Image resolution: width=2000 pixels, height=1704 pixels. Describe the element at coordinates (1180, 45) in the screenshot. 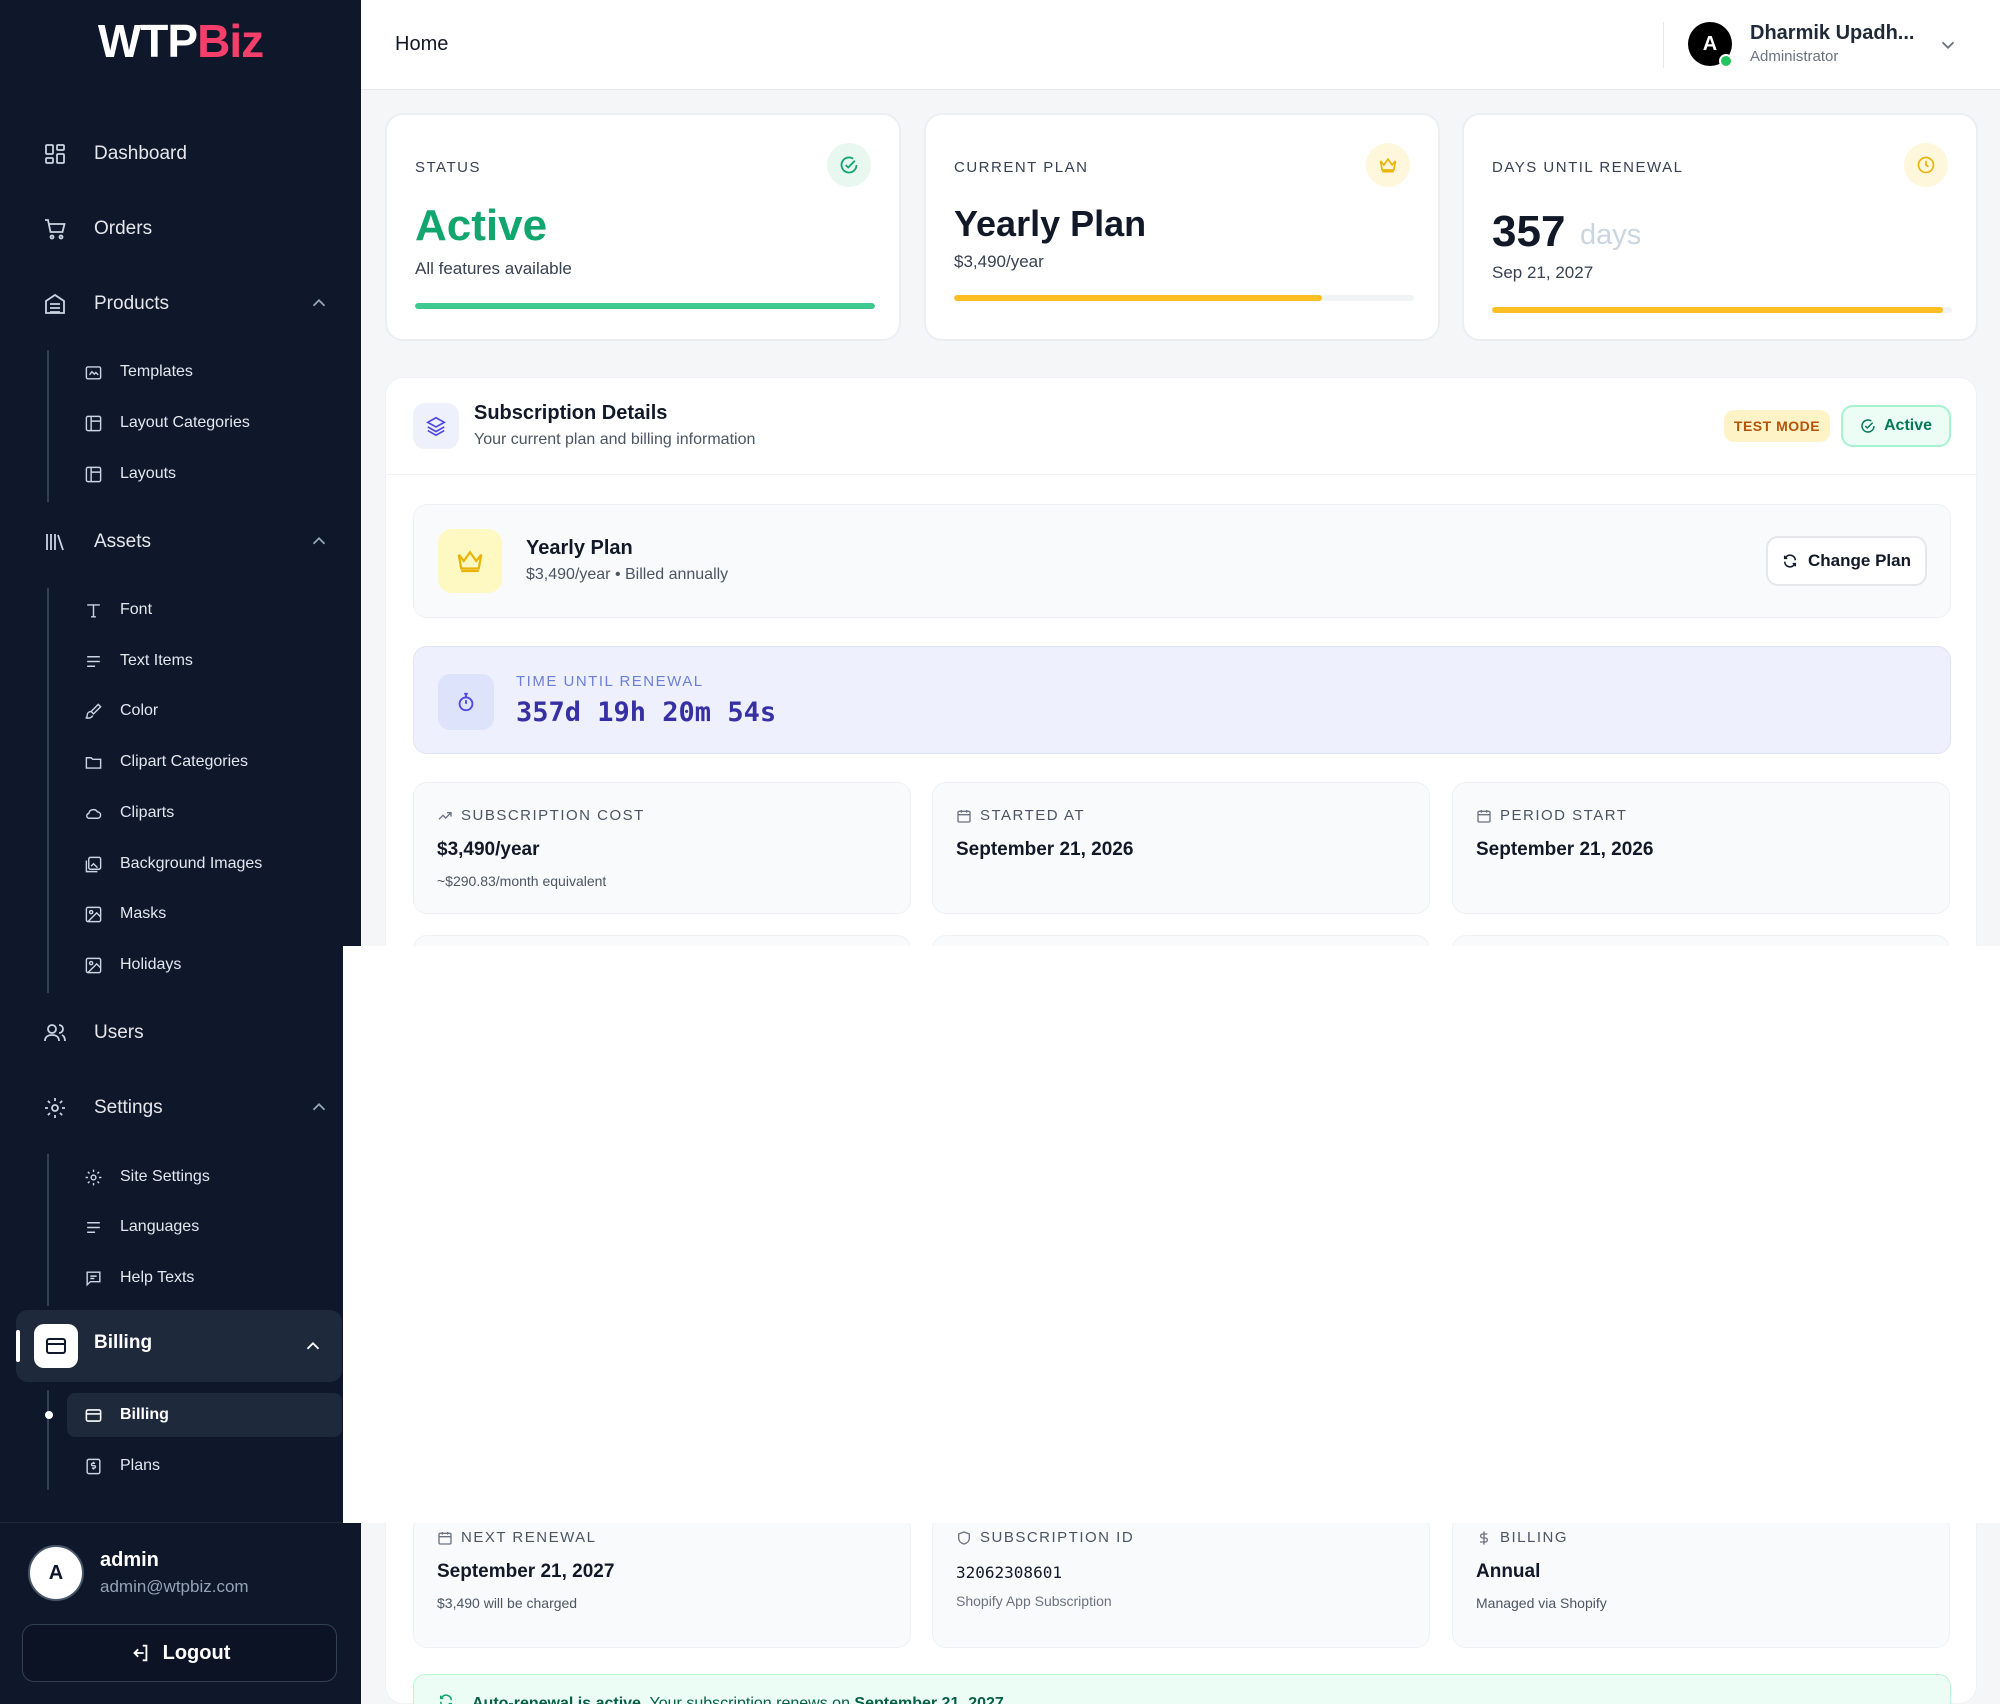

I see `top-header: Home A Dharmik Upadh... Administrator` at that location.